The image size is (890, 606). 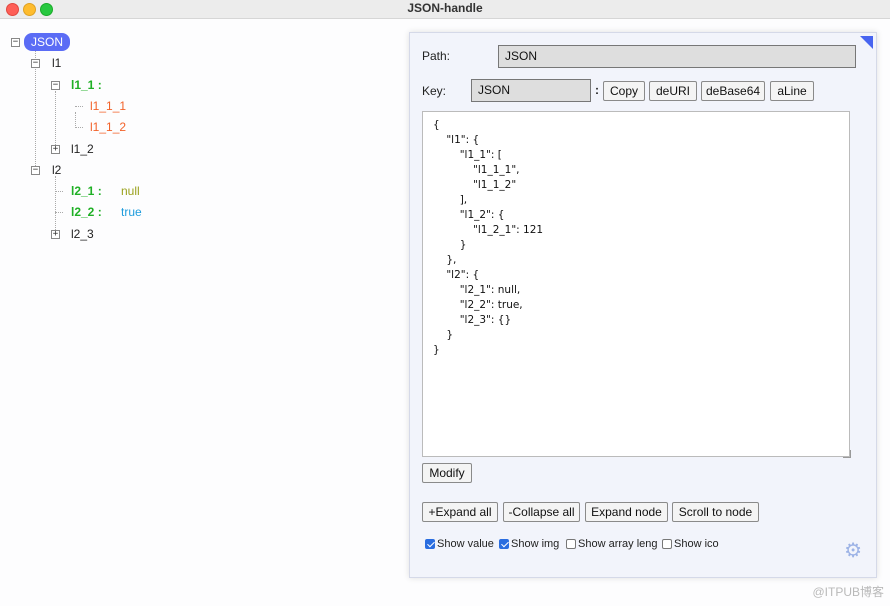 I want to click on tree-node-l1-2: l1_2, so click(x=82, y=149).